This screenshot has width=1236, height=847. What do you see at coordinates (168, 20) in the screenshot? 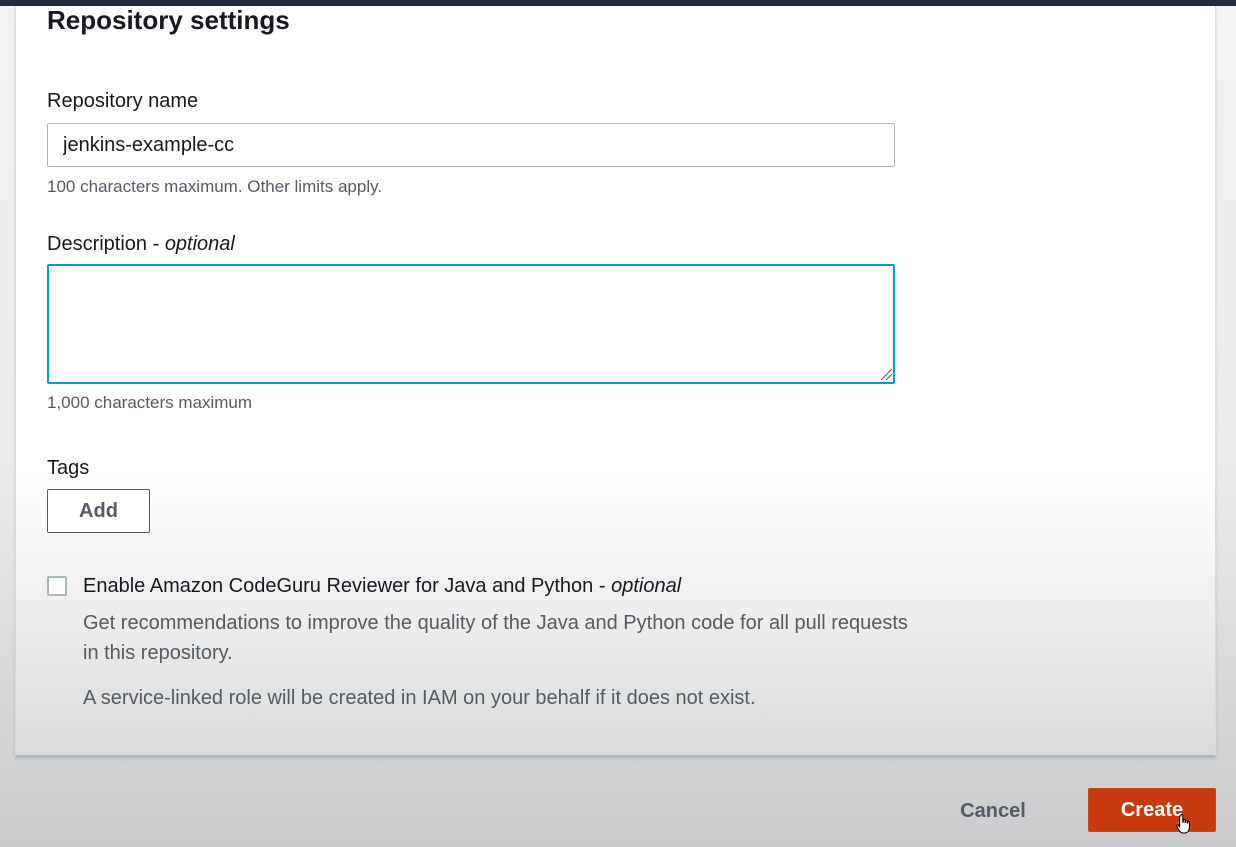
I see `section-title: Repository settings` at bounding box center [168, 20].